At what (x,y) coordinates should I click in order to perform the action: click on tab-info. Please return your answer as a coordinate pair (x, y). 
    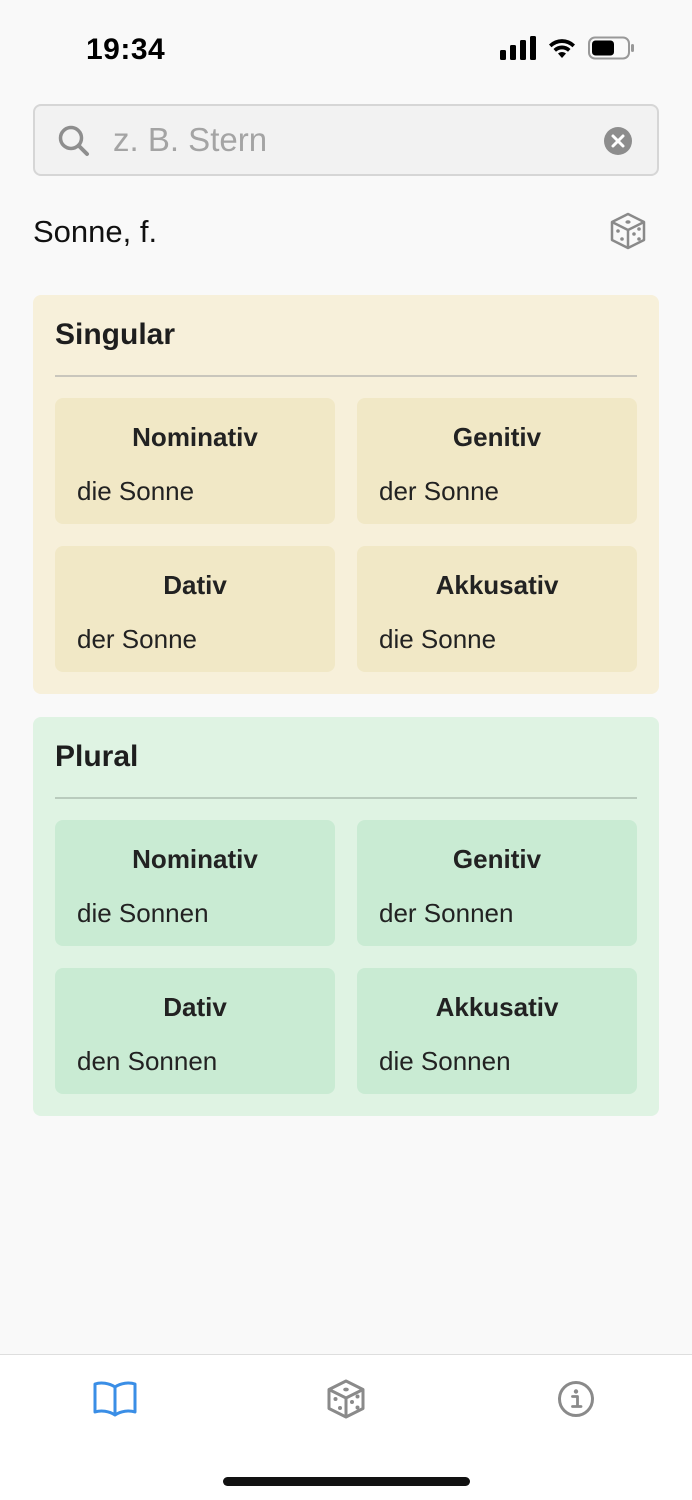
    Looking at the image, I should click on (576, 1399).